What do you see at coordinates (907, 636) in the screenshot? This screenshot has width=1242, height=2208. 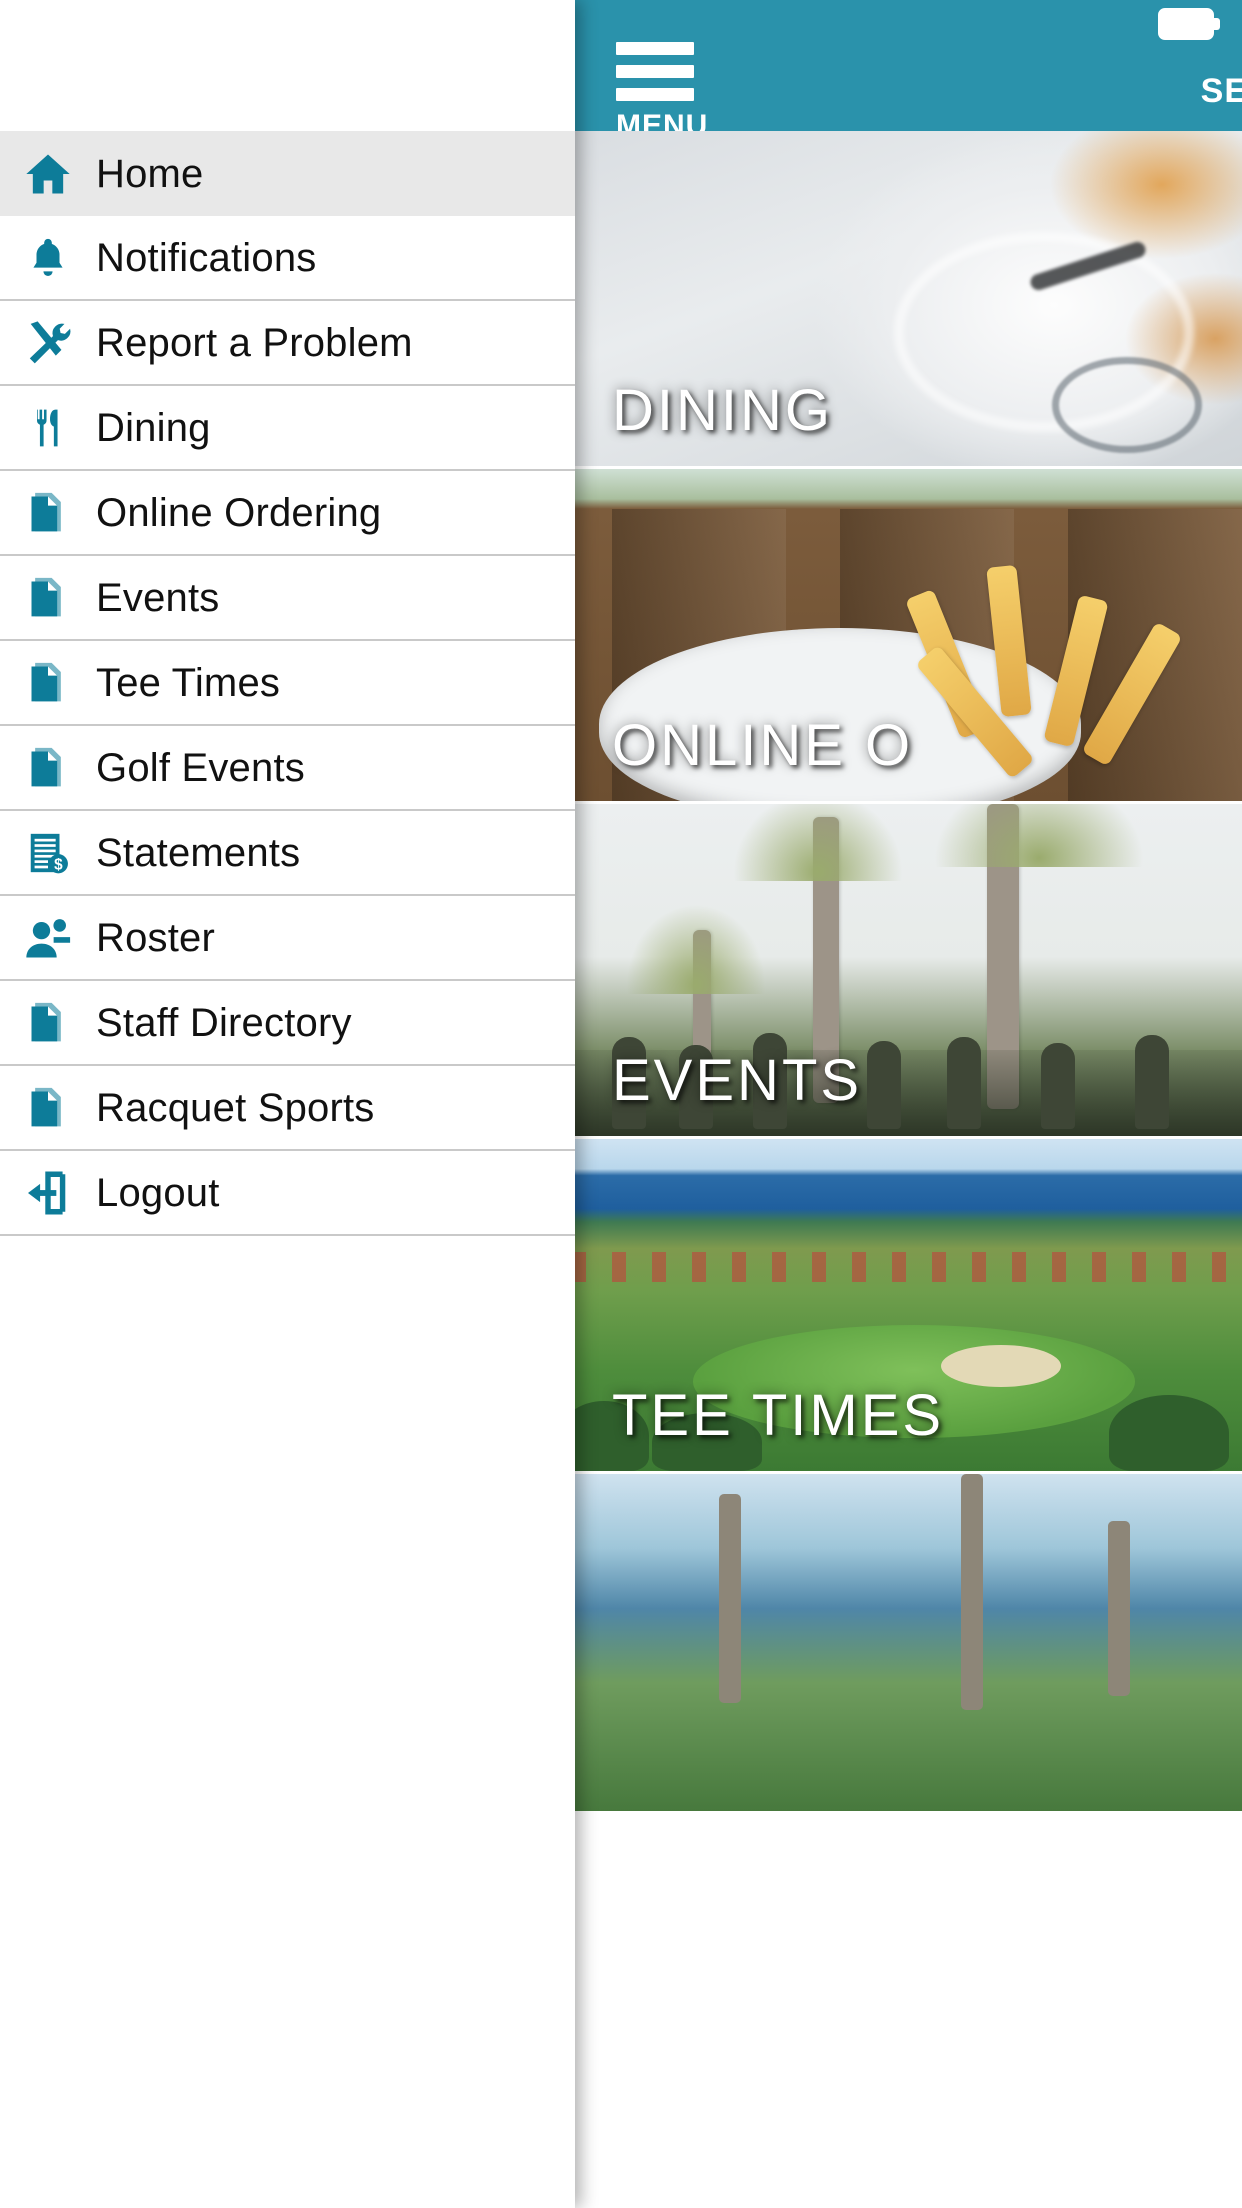 I see `tile-online-ordering: ONLINE O` at bounding box center [907, 636].